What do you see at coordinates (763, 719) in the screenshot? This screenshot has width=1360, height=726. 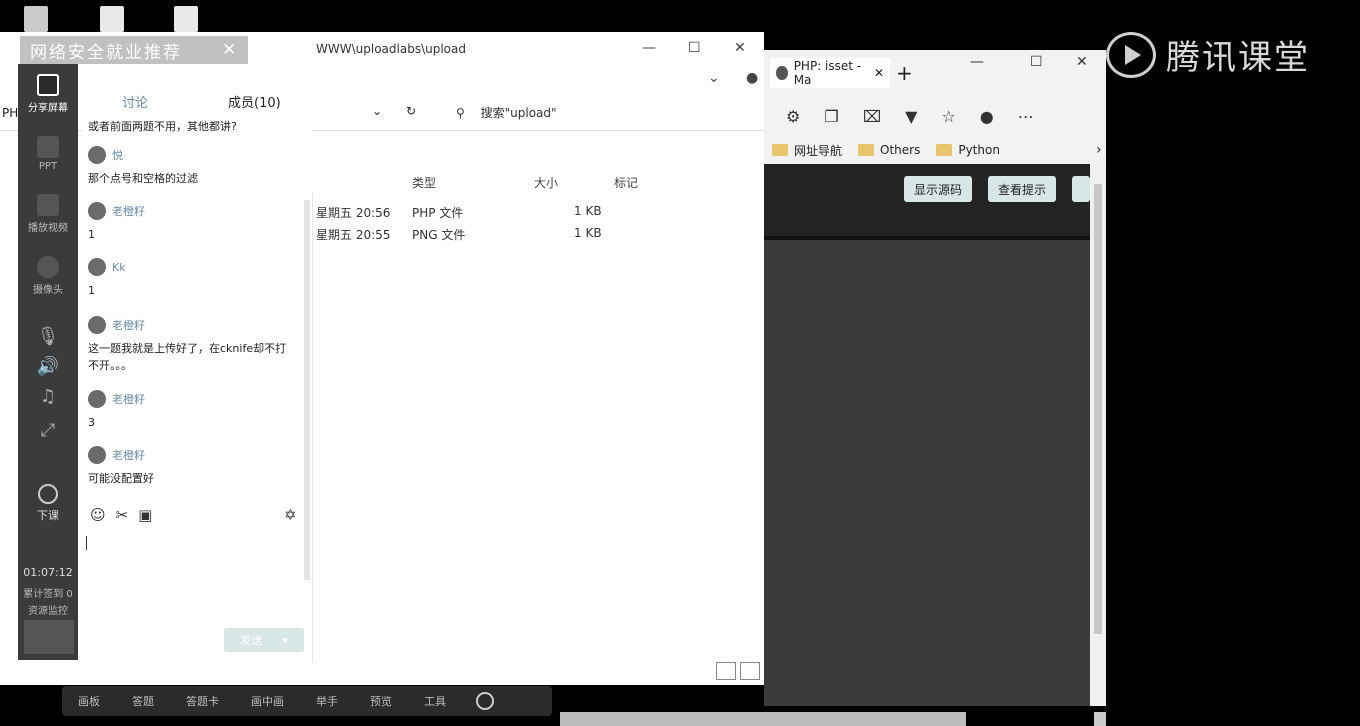 I see `bottom-scroll-strip` at bounding box center [763, 719].